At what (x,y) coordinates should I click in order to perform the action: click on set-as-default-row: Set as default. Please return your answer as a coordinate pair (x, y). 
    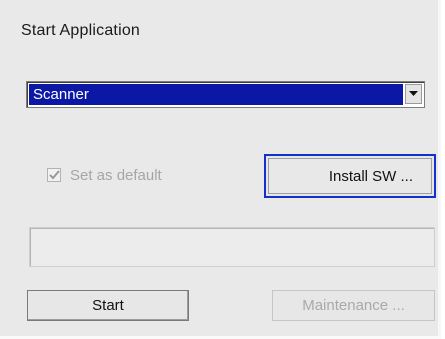
    Looking at the image, I should click on (104, 175).